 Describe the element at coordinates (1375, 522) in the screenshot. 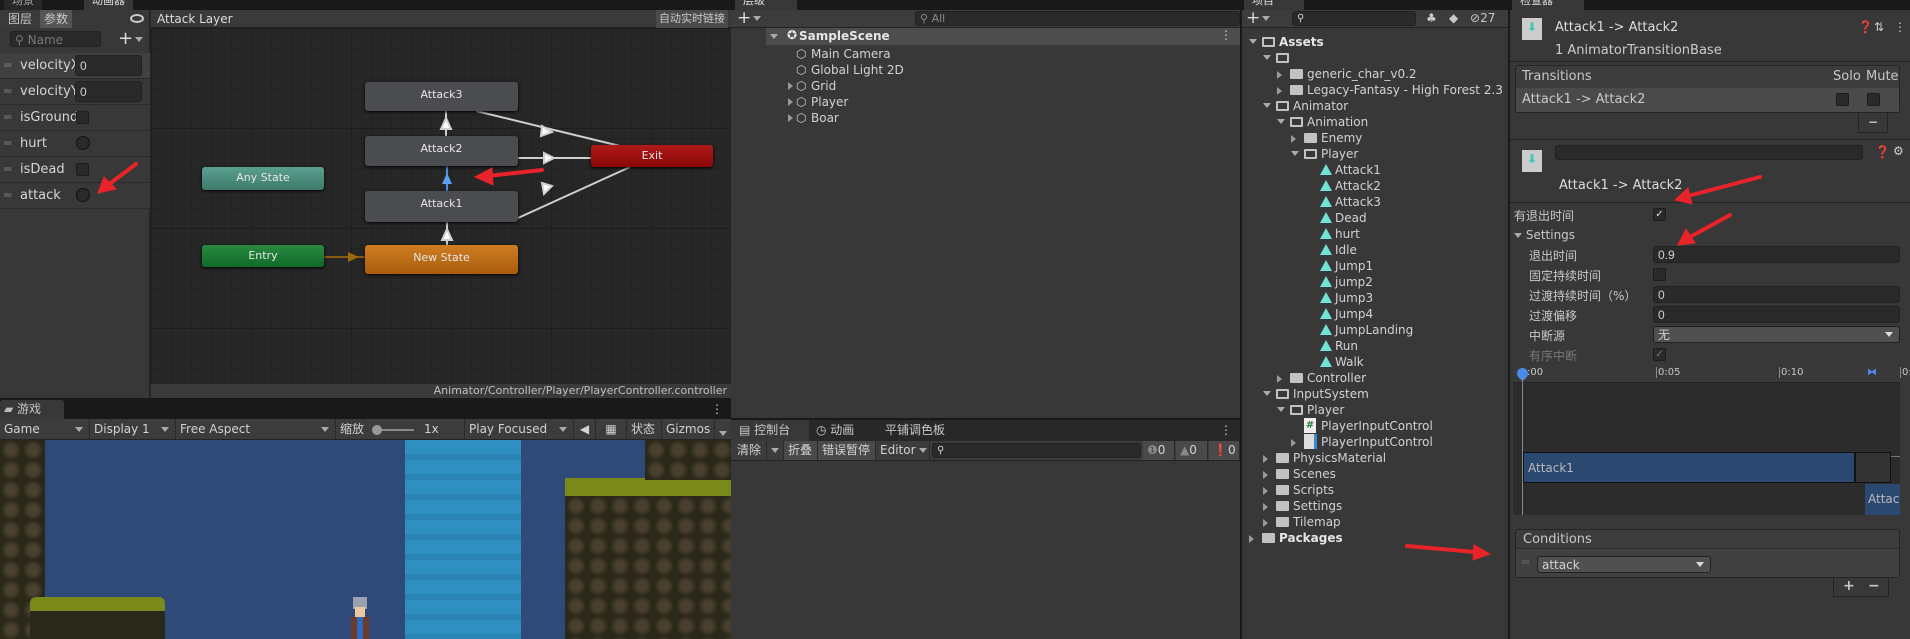

I see `project-tree-item: Tilemap` at that location.